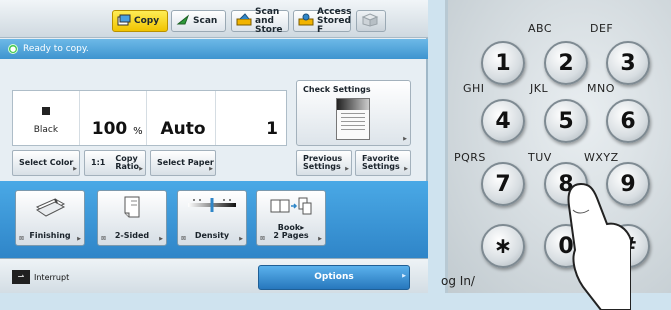  What do you see at coordinates (244, 21) in the screenshot?
I see `scan-store-icon` at bounding box center [244, 21].